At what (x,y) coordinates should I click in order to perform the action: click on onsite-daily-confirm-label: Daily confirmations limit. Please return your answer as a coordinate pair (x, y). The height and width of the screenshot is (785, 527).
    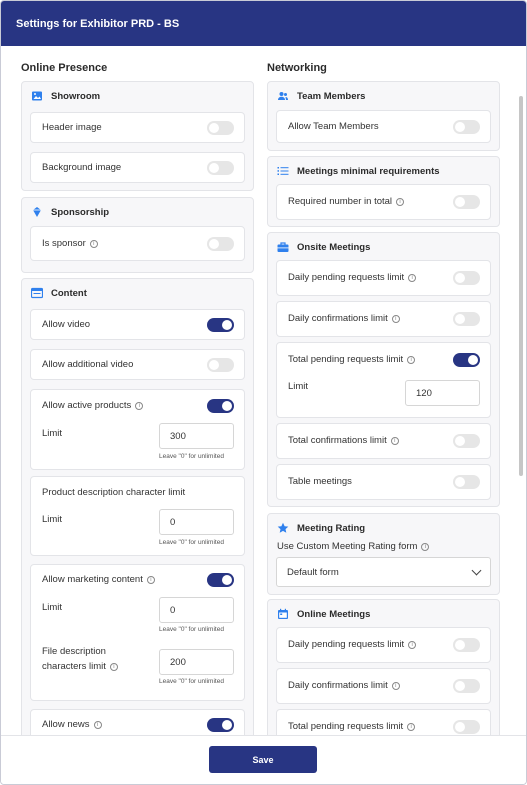
    Looking at the image, I should click on (338, 318).